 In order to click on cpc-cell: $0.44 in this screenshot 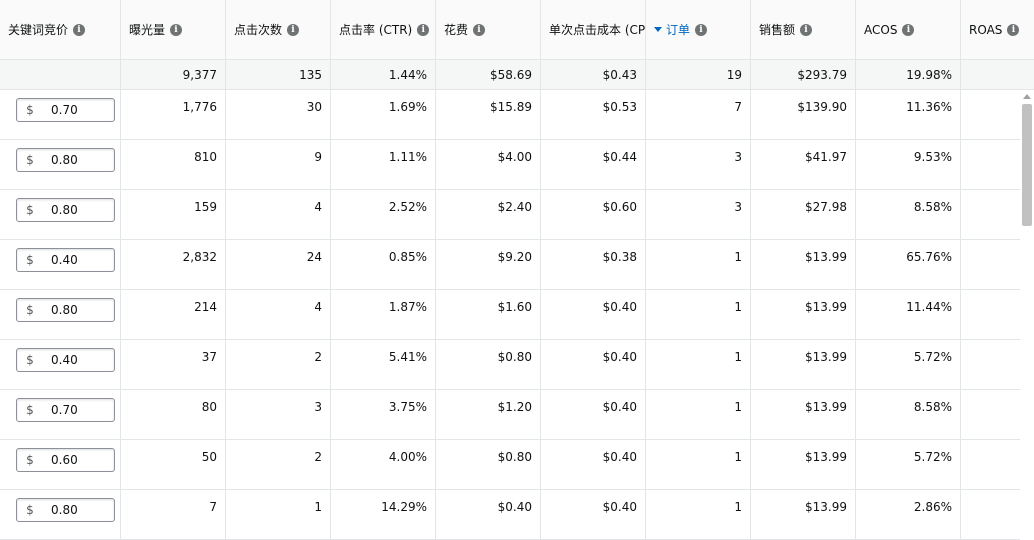, I will do `click(593, 164)`.